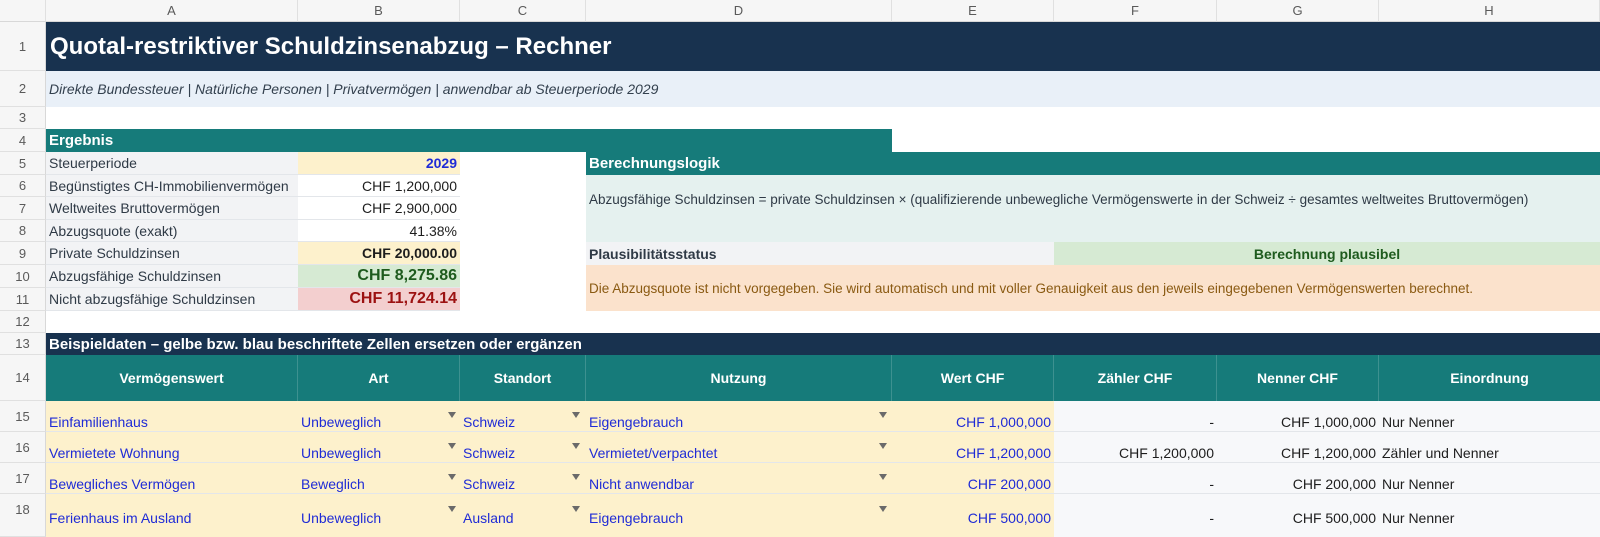 This screenshot has width=1600, height=537. What do you see at coordinates (820, 253) in the screenshot?
I see `plausibility-label: Plausibilitätsstatus` at bounding box center [820, 253].